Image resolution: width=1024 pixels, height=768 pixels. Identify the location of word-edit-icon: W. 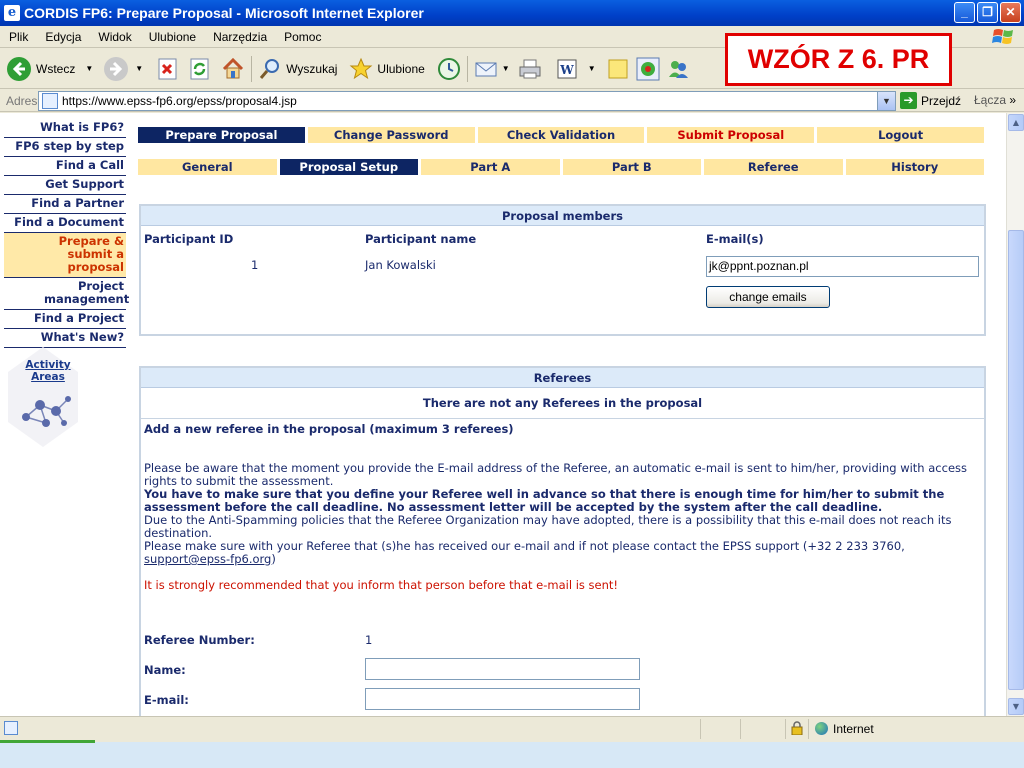
(567, 69).